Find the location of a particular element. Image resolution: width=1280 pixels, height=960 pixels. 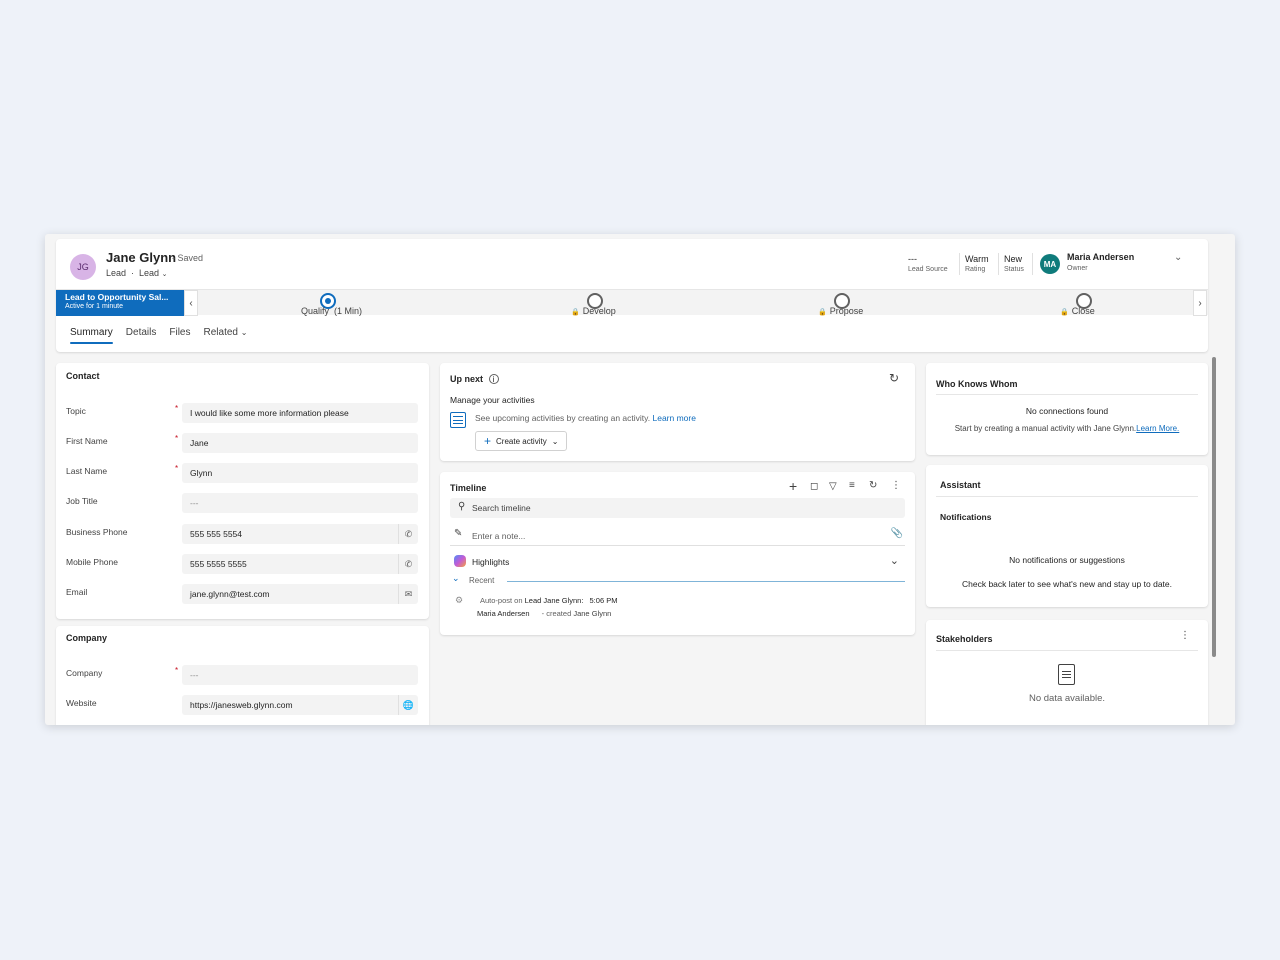

save-status: - Saved is located at coordinates (188, 258).